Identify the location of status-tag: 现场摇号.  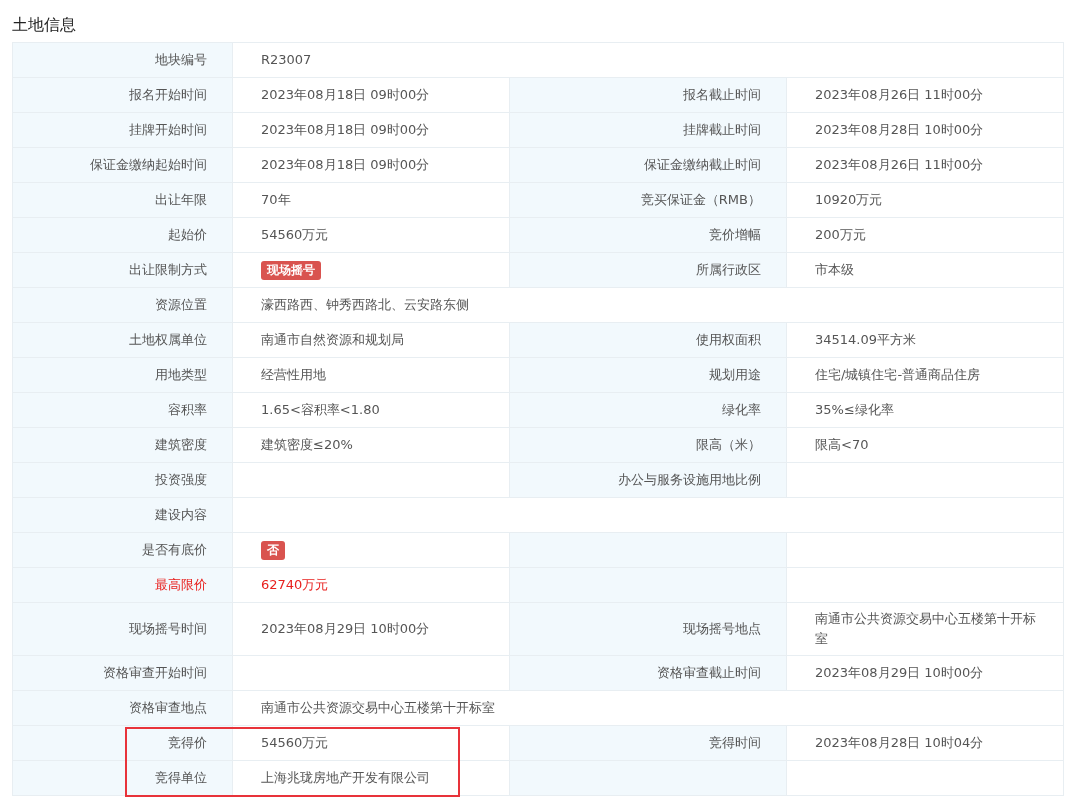
(291, 270).